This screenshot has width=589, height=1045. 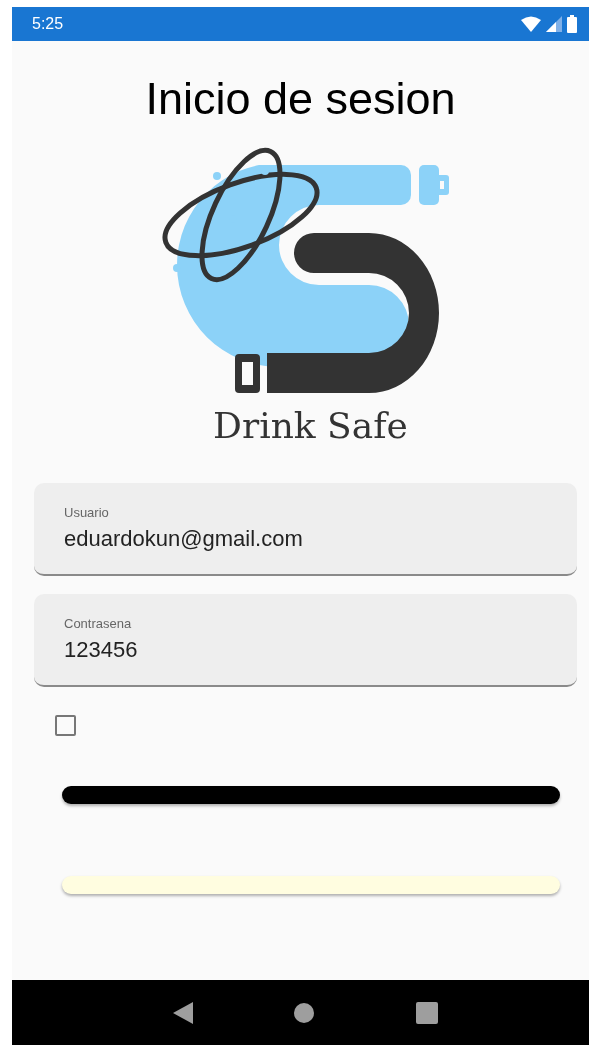 I want to click on checkbox, so click(x=65, y=725).